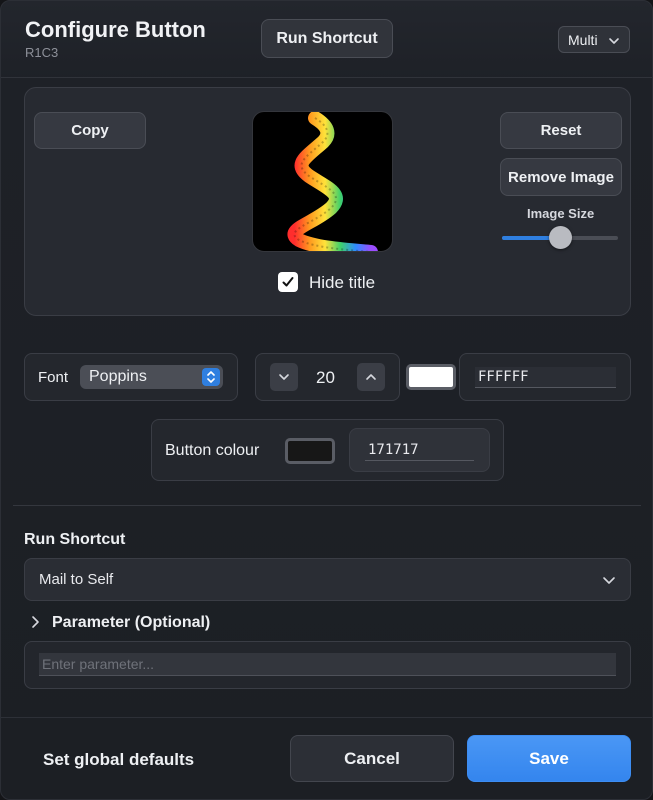 The image size is (653, 800). What do you see at coordinates (42, 52) in the screenshot?
I see `button-position-label: R1C3` at bounding box center [42, 52].